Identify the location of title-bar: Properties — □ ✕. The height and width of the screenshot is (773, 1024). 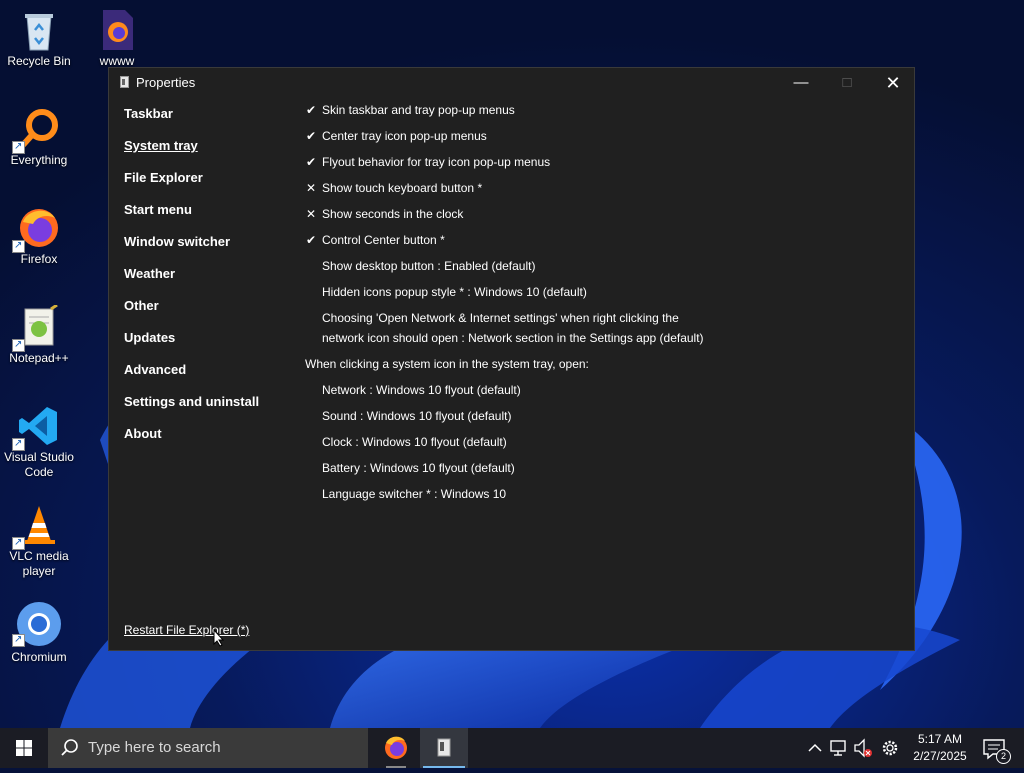
(511, 83).